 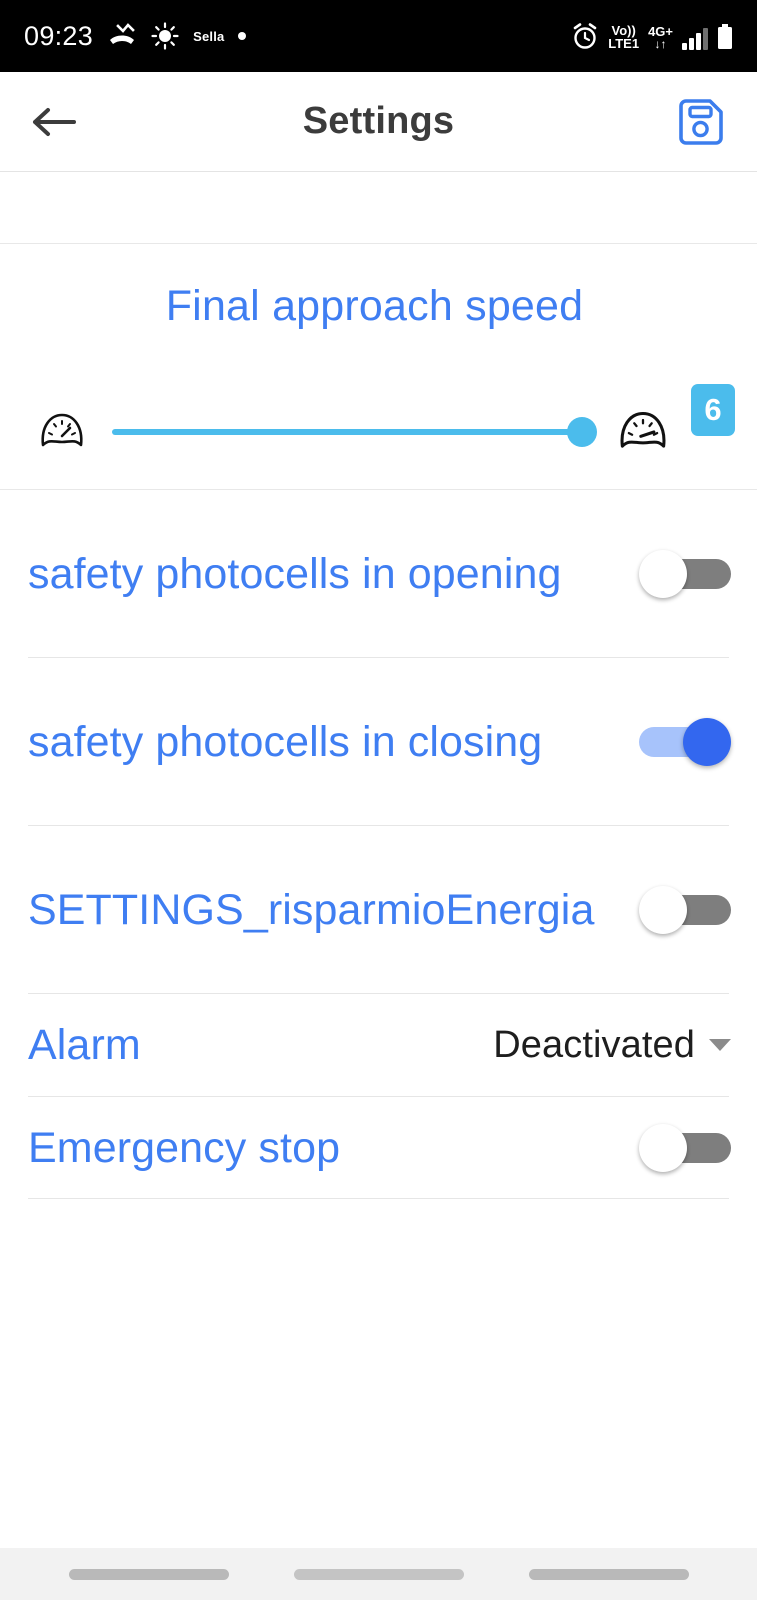 What do you see at coordinates (378, 36) in the screenshot?
I see `status-bar: 09:23 Sella Vo)) LTE1 4G+ ↓↑` at bounding box center [378, 36].